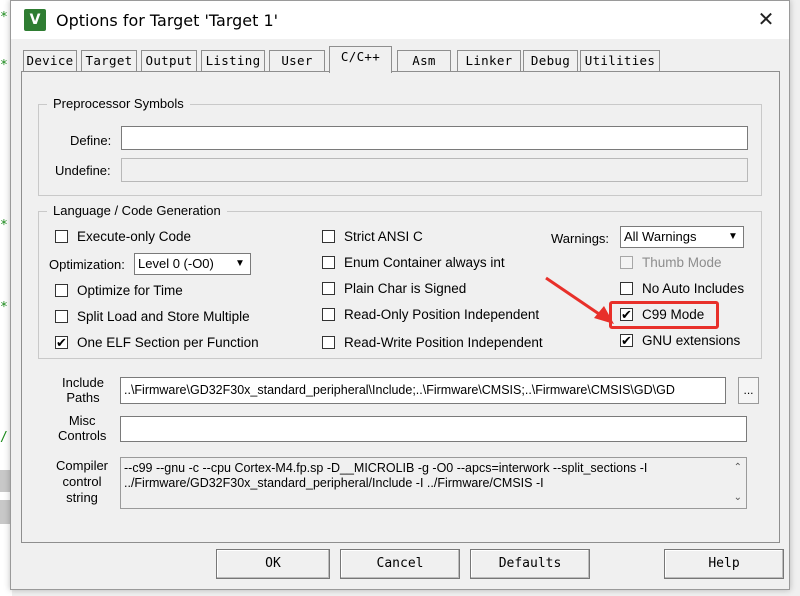  What do you see at coordinates (118, 103) in the screenshot?
I see `preprocessor-legend: Preprocessor Symbols` at bounding box center [118, 103].